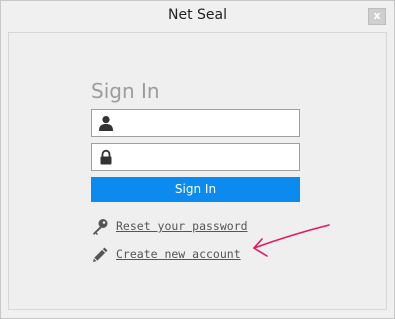 The image size is (395, 319). I want to click on close-button: x, so click(377, 16).